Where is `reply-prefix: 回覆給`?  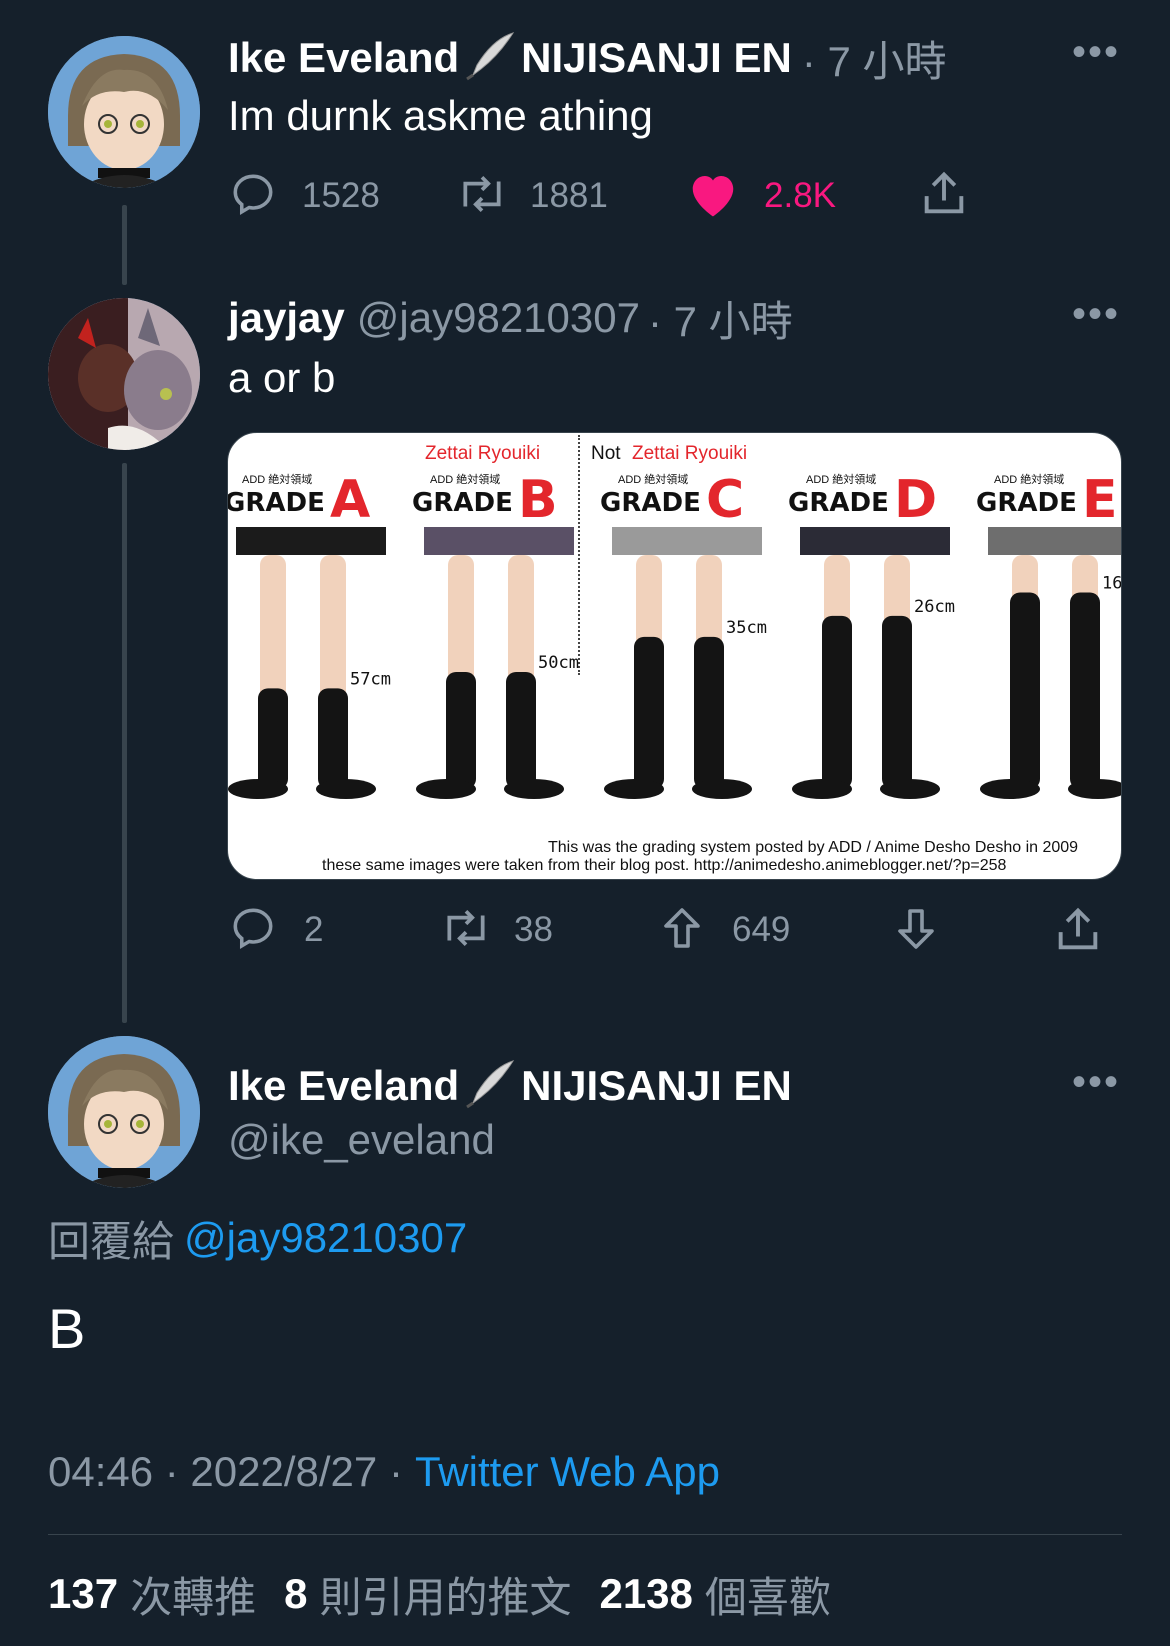
reply-prefix: 回覆給 is located at coordinates (111, 1241).